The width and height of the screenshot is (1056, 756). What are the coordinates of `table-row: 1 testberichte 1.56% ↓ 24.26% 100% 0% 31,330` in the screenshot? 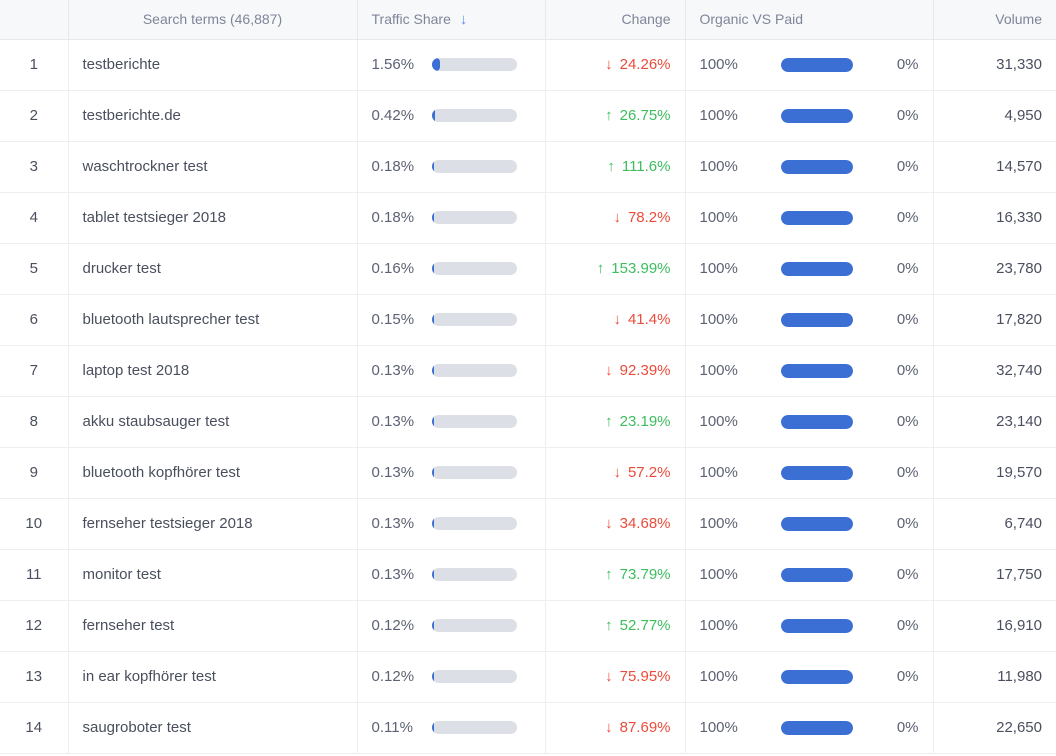 It's located at (528, 65).